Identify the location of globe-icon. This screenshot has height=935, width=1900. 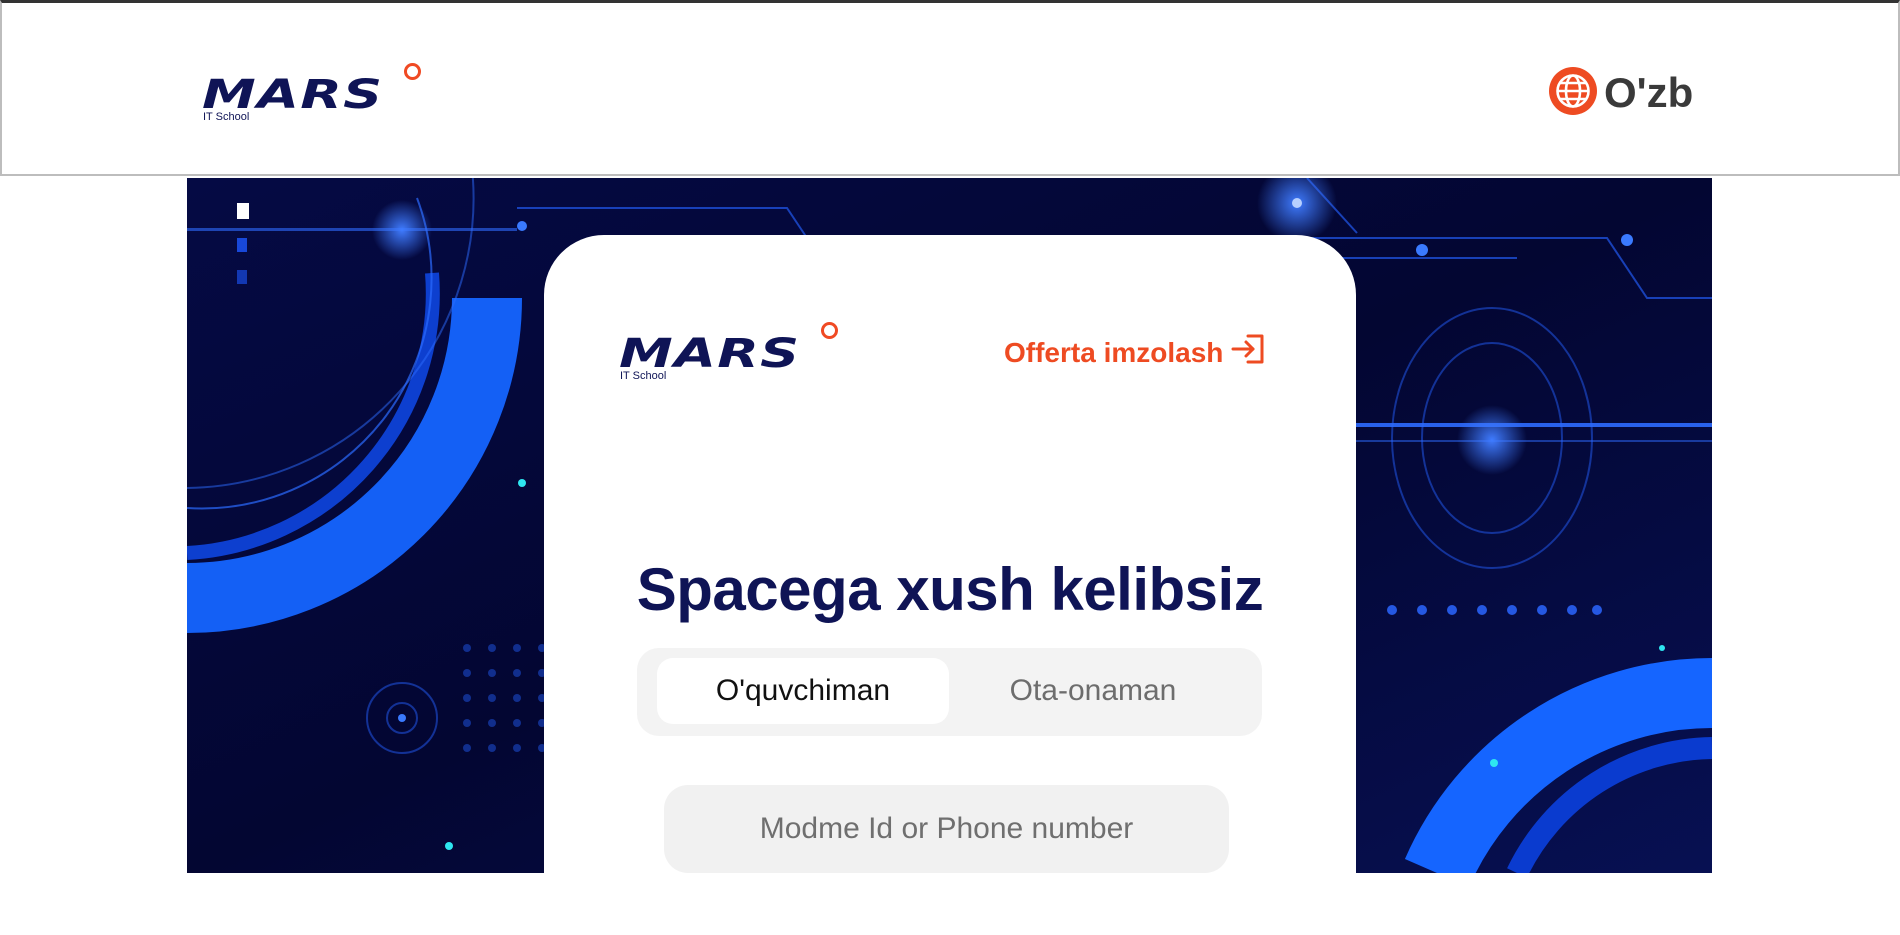
(1573, 93).